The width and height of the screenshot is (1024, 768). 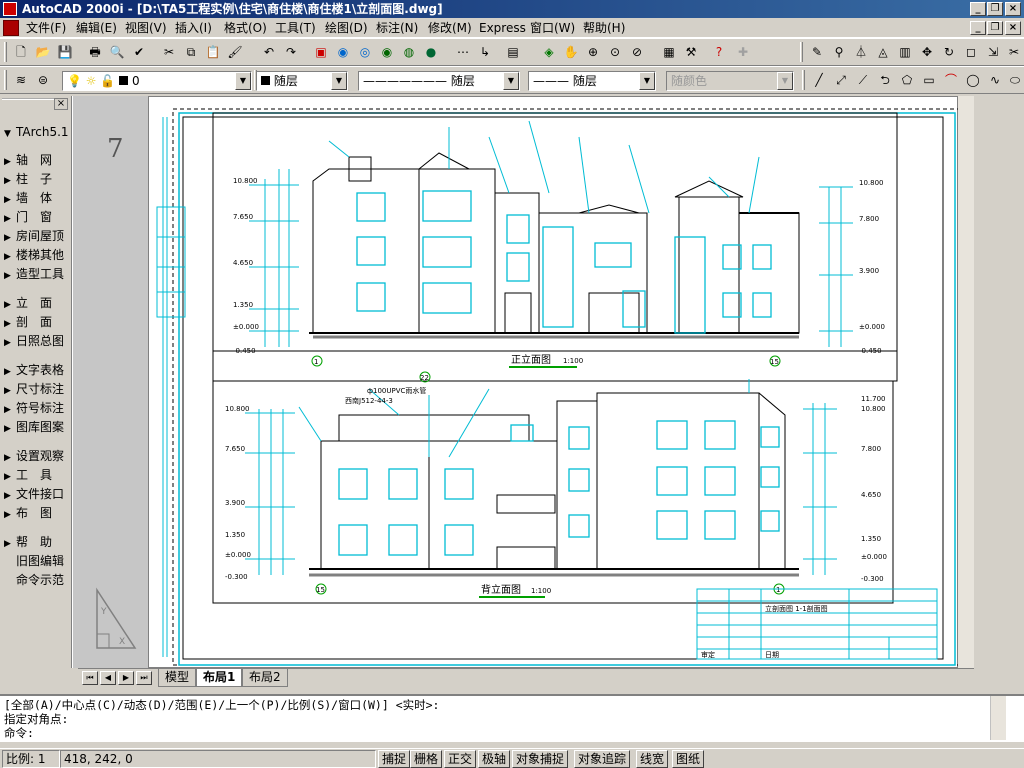 What do you see at coordinates (637, 52) in the screenshot?
I see `zoom-previous-icon: ⊘` at bounding box center [637, 52].